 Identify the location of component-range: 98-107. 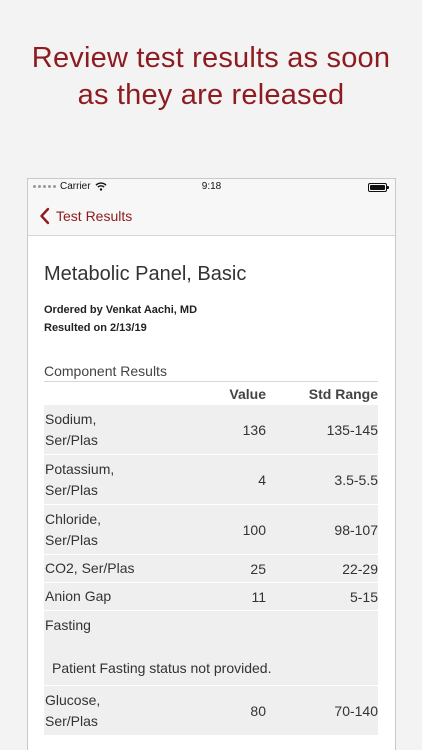
(356, 529).